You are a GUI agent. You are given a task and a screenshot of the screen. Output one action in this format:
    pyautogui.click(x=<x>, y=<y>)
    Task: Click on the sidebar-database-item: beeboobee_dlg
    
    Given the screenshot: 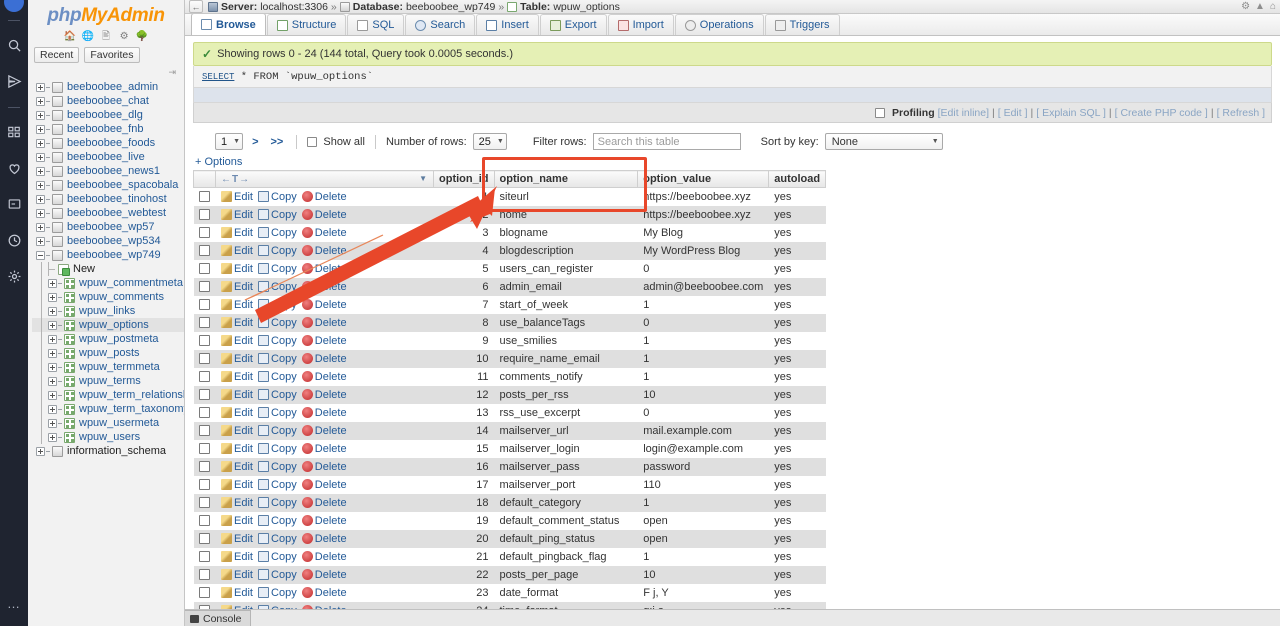 What is the action you would take?
    pyautogui.click(x=108, y=115)
    